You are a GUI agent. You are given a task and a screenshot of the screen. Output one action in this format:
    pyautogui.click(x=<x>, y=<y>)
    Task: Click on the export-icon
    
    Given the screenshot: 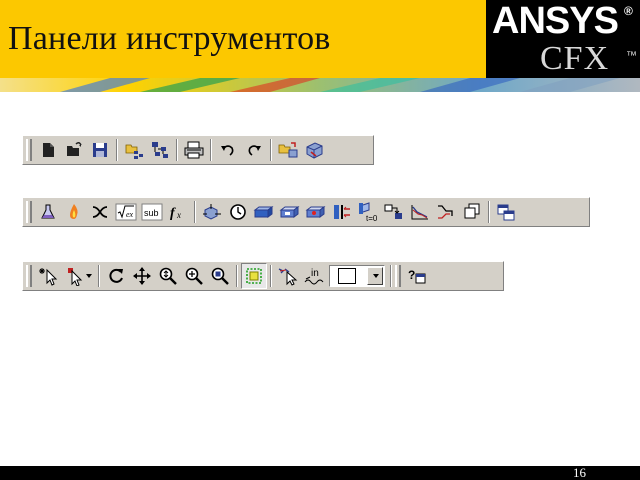 What is the action you would take?
    pyautogui.click(x=314, y=150)
    